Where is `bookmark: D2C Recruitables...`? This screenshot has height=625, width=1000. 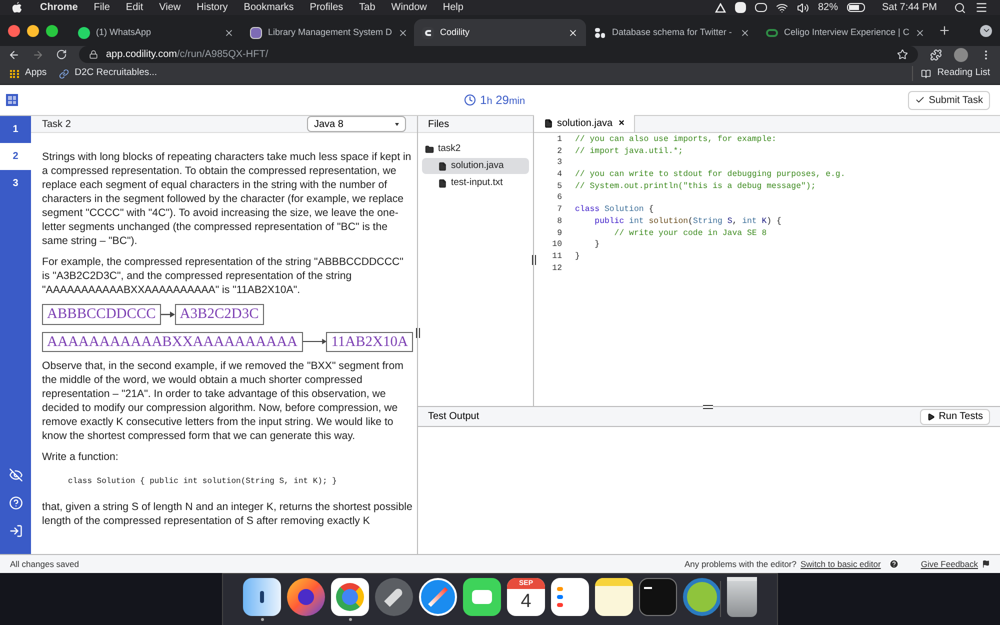 bookmark: D2C Recruitables... is located at coordinates (108, 73).